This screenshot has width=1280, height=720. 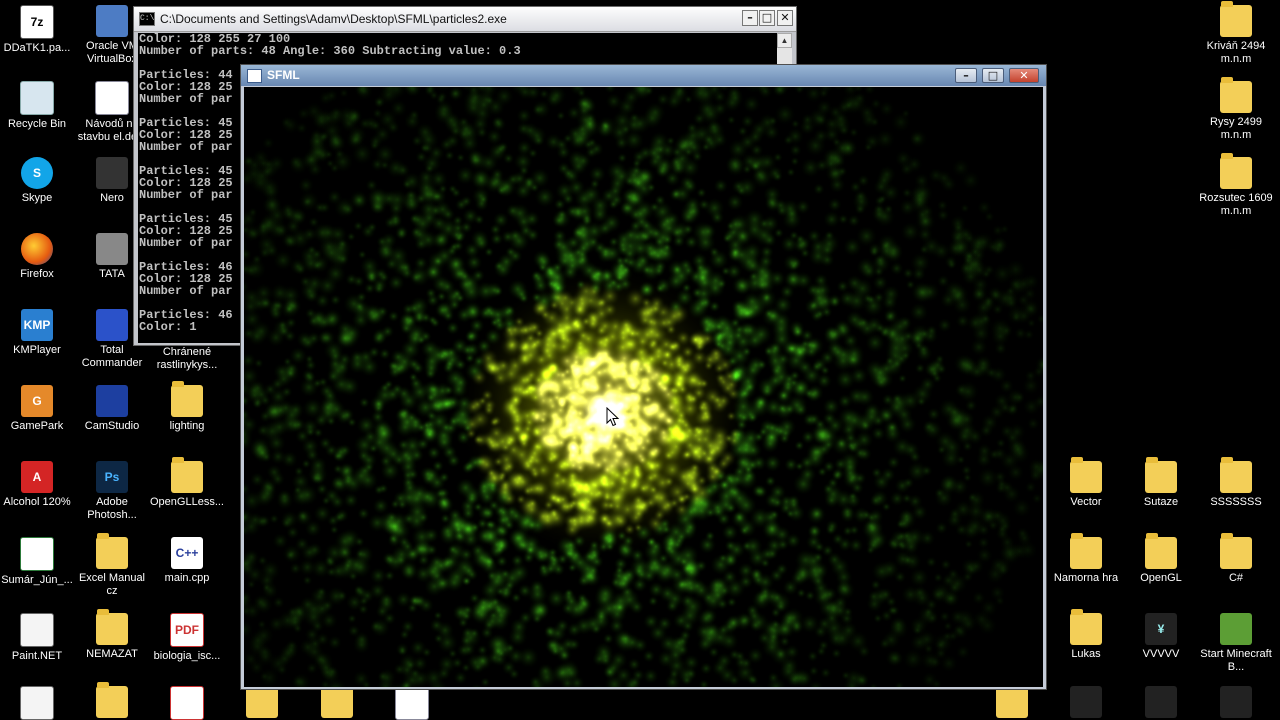 What do you see at coordinates (1161, 654) in the screenshot?
I see `desktop-icon-label: VVVVV` at bounding box center [1161, 654].